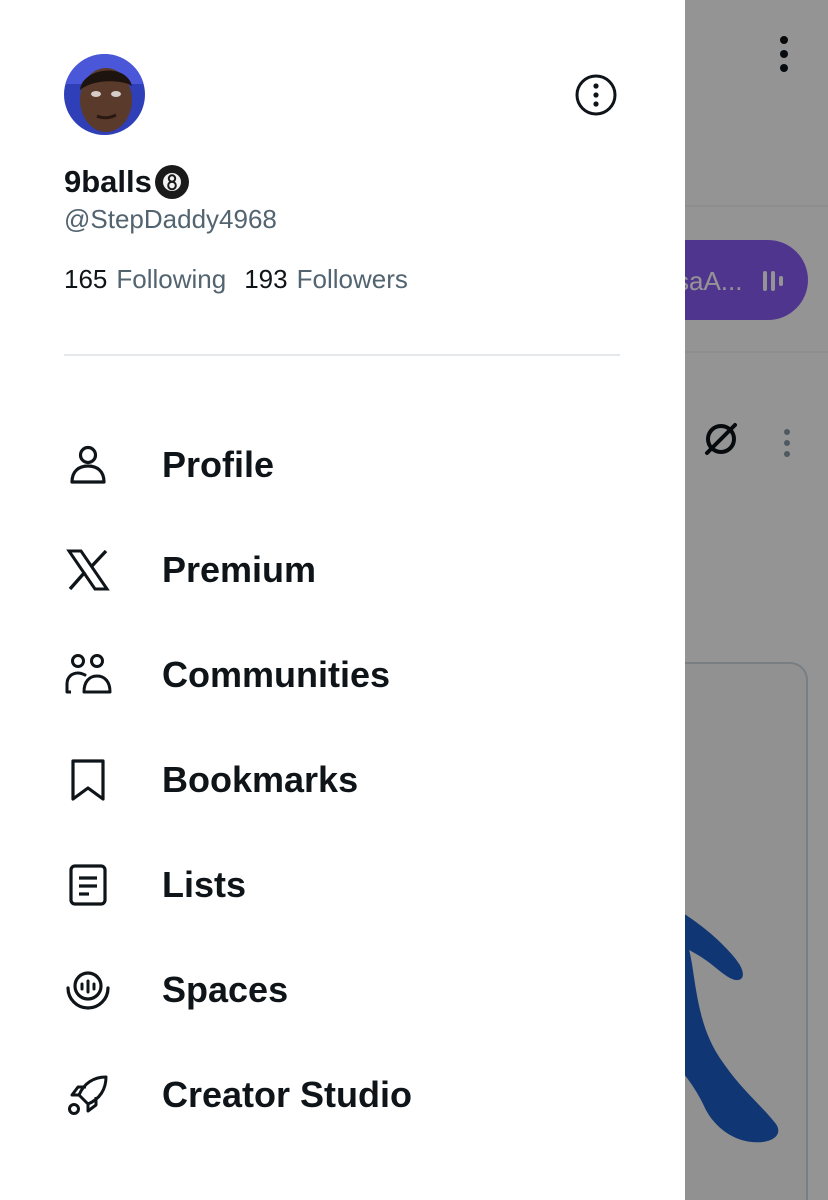 The height and width of the screenshot is (1200, 828). I want to click on followers-link: 193 Followers, so click(326, 279).